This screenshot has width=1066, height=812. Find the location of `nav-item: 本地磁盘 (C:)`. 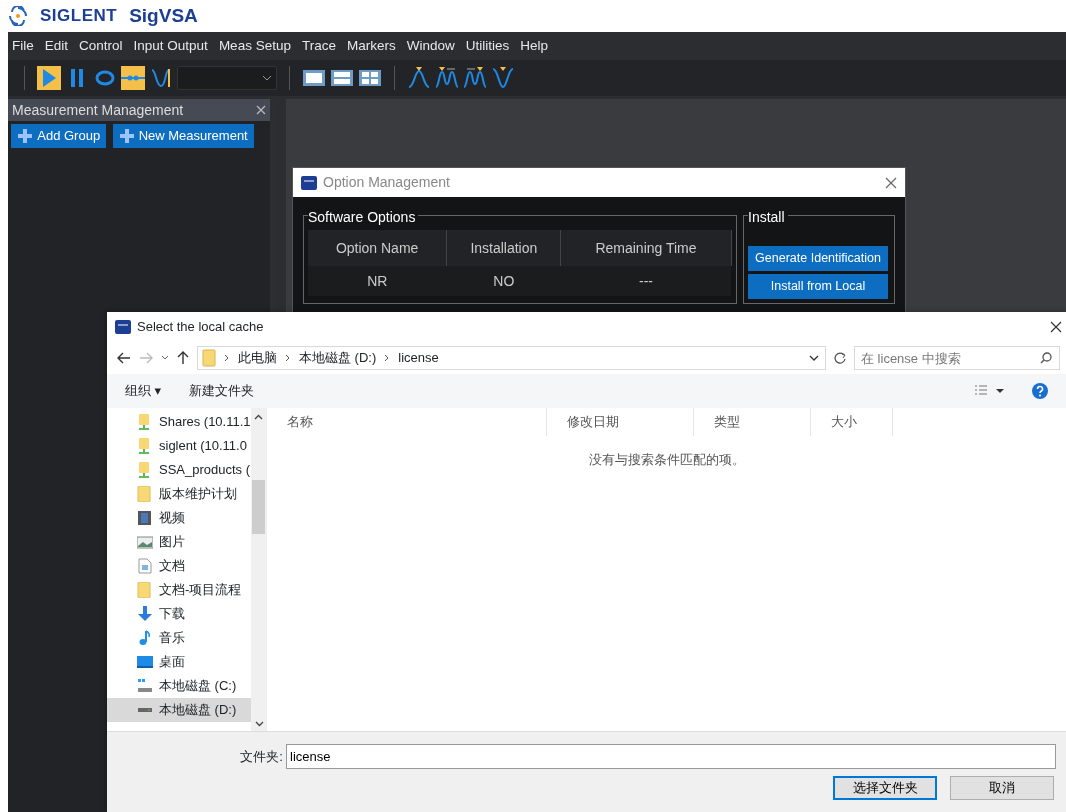

nav-item: 本地磁盘 (C:) is located at coordinates (179, 686).